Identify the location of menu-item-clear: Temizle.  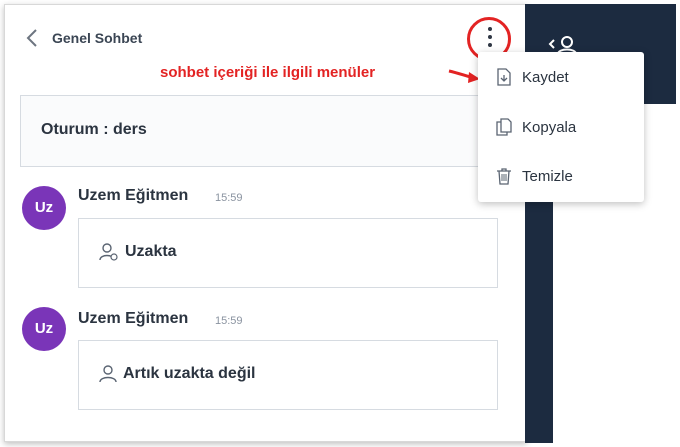
(534, 176).